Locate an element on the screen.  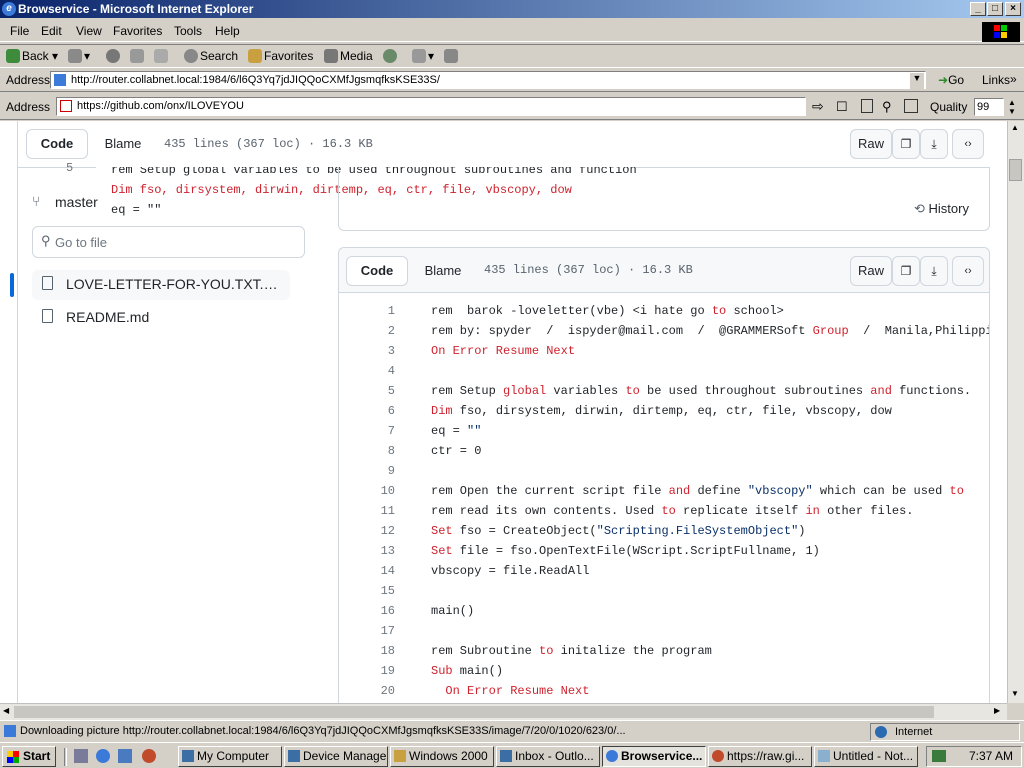
line-number: 6 is located at coordinates (367, 411).